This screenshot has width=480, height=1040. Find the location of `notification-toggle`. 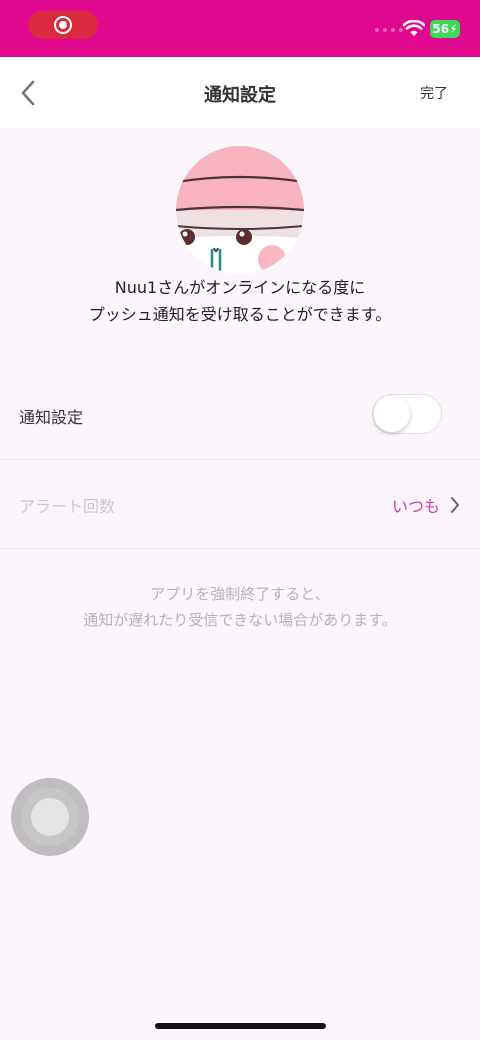

notification-toggle is located at coordinates (407, 414).